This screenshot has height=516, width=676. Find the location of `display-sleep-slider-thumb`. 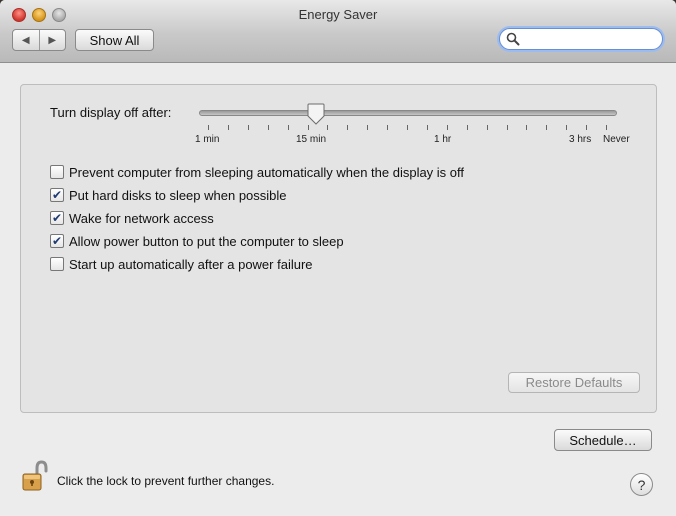

display-sleep-slider-thumb is located at coordinates (316, 114).